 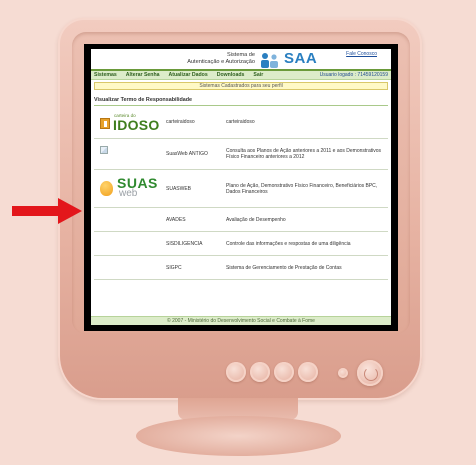 I want to click on contact-link: Fale Conosco, so click(x=361, y=54).